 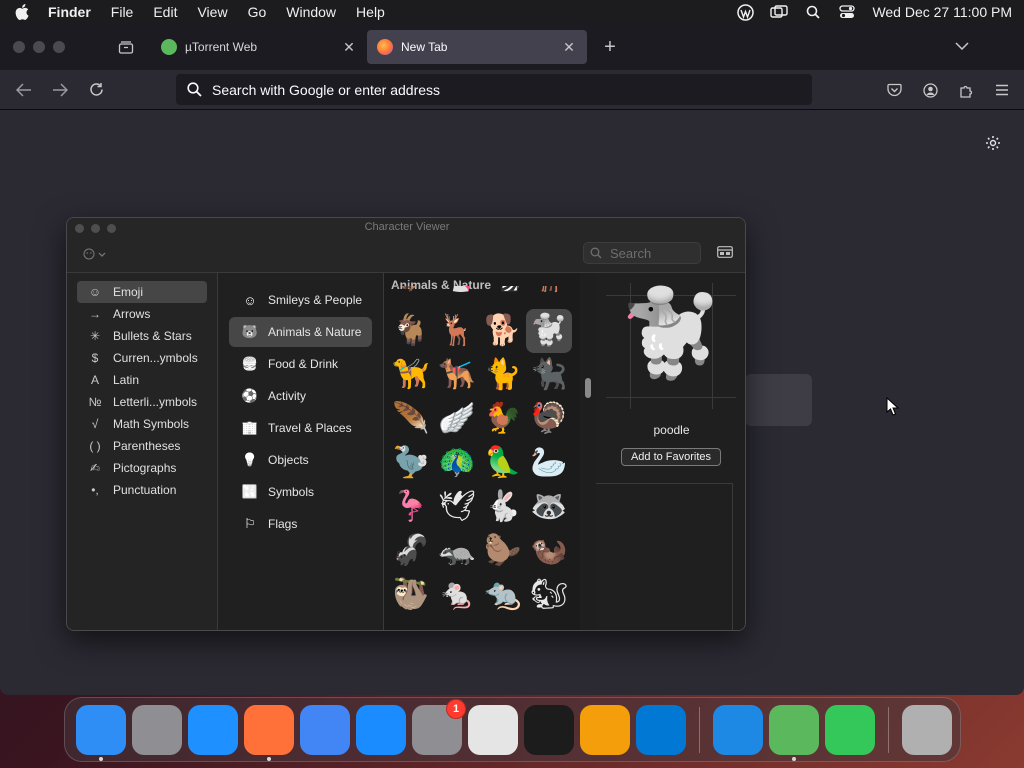 I want to click on spotlight-search-icon, so click(x=813, y=12).